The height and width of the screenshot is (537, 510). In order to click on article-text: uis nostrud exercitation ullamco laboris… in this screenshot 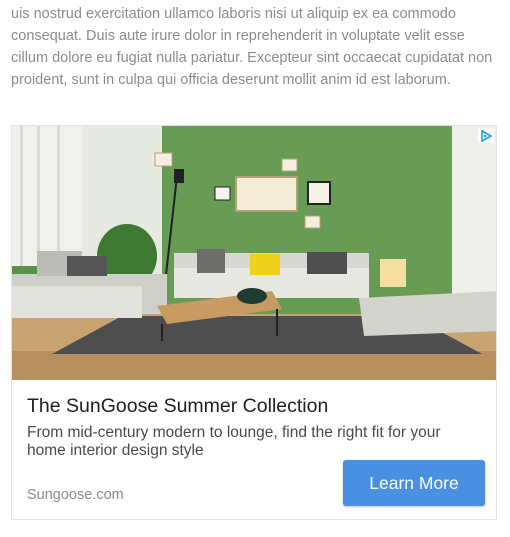, I will do `click(252, 47)`.